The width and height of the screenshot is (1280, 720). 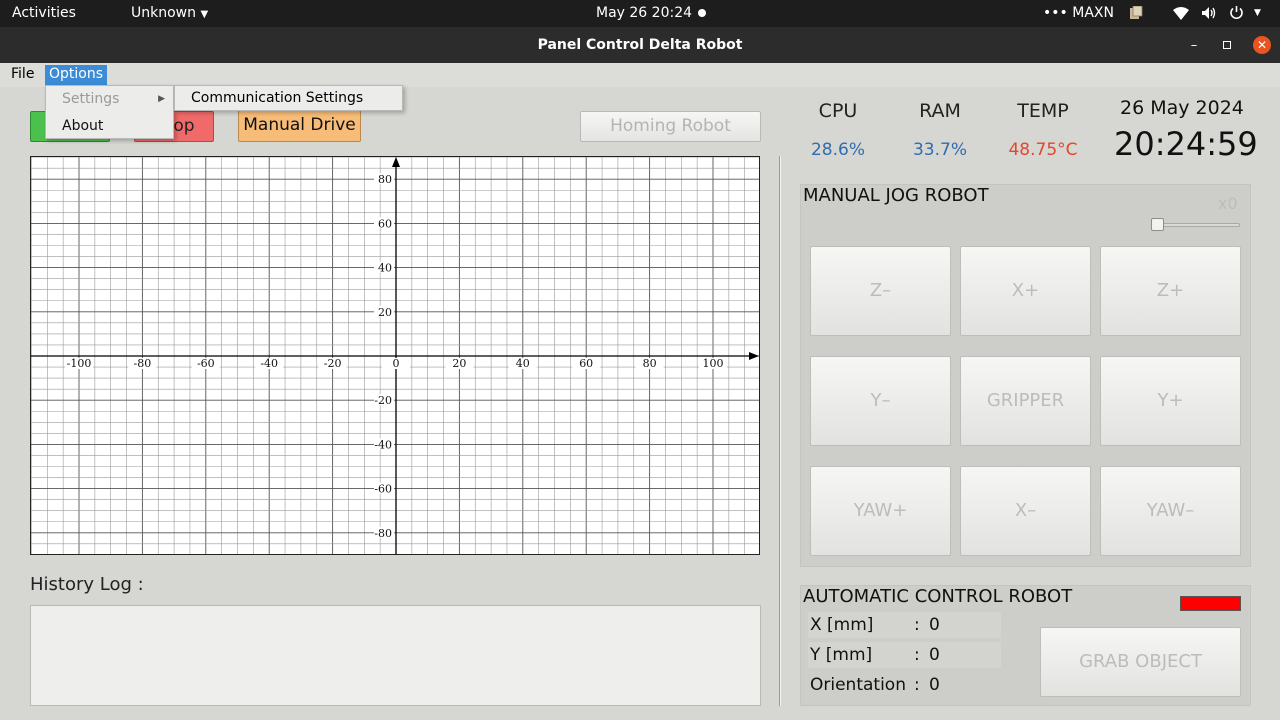 I want to click on notification-dot-icon, so click(x=702, y=13).